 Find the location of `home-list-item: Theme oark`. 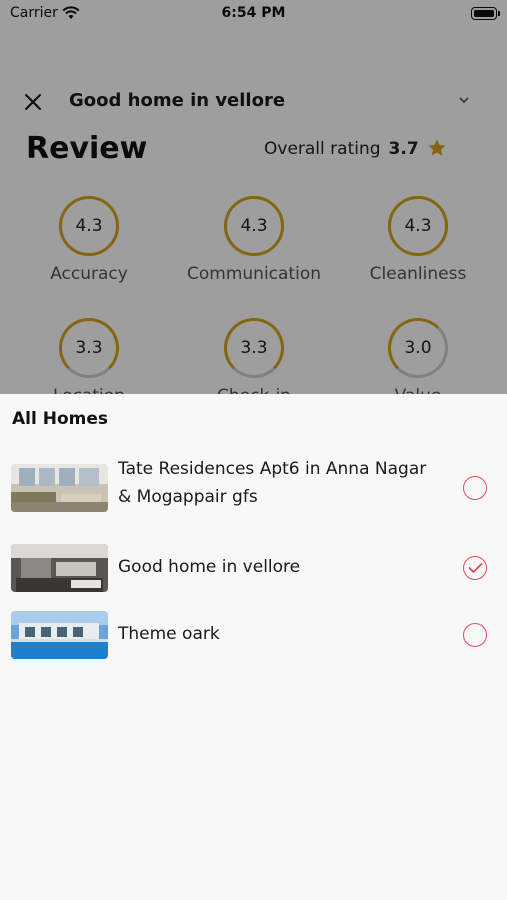

home-list-item: Theme oark is located at coordinates (253, 634).